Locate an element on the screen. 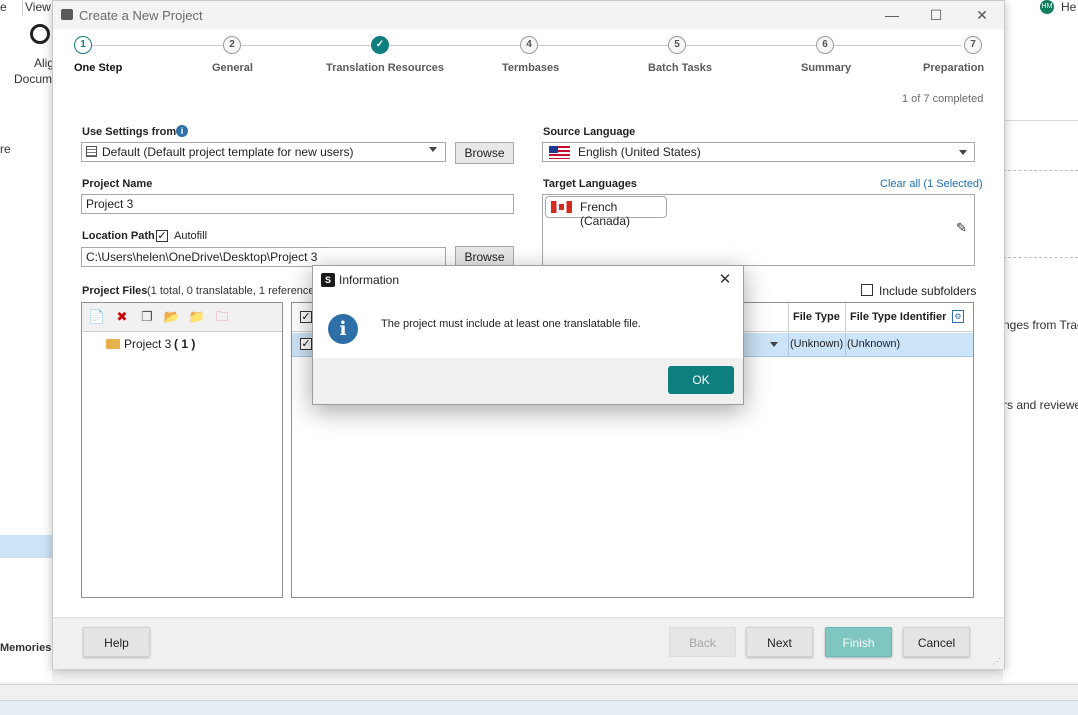  add-files-icon: 📄 is located at coordinates (97, 317).